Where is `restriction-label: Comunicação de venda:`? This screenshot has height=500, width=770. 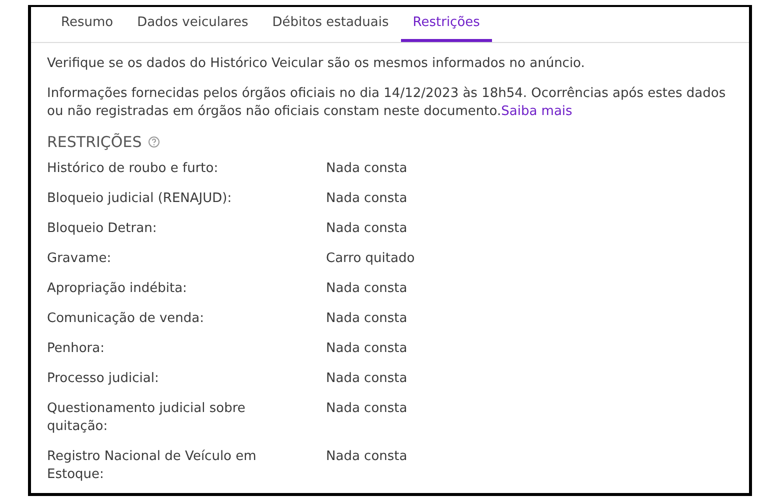 restriction-label: Comunicação de venda: is located at coordinates (126, 319).